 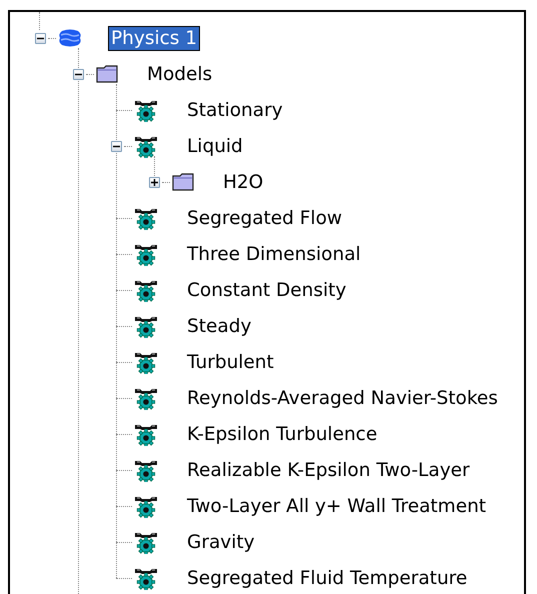 I want to click on expand-toggle, so click(x=154, y=182).